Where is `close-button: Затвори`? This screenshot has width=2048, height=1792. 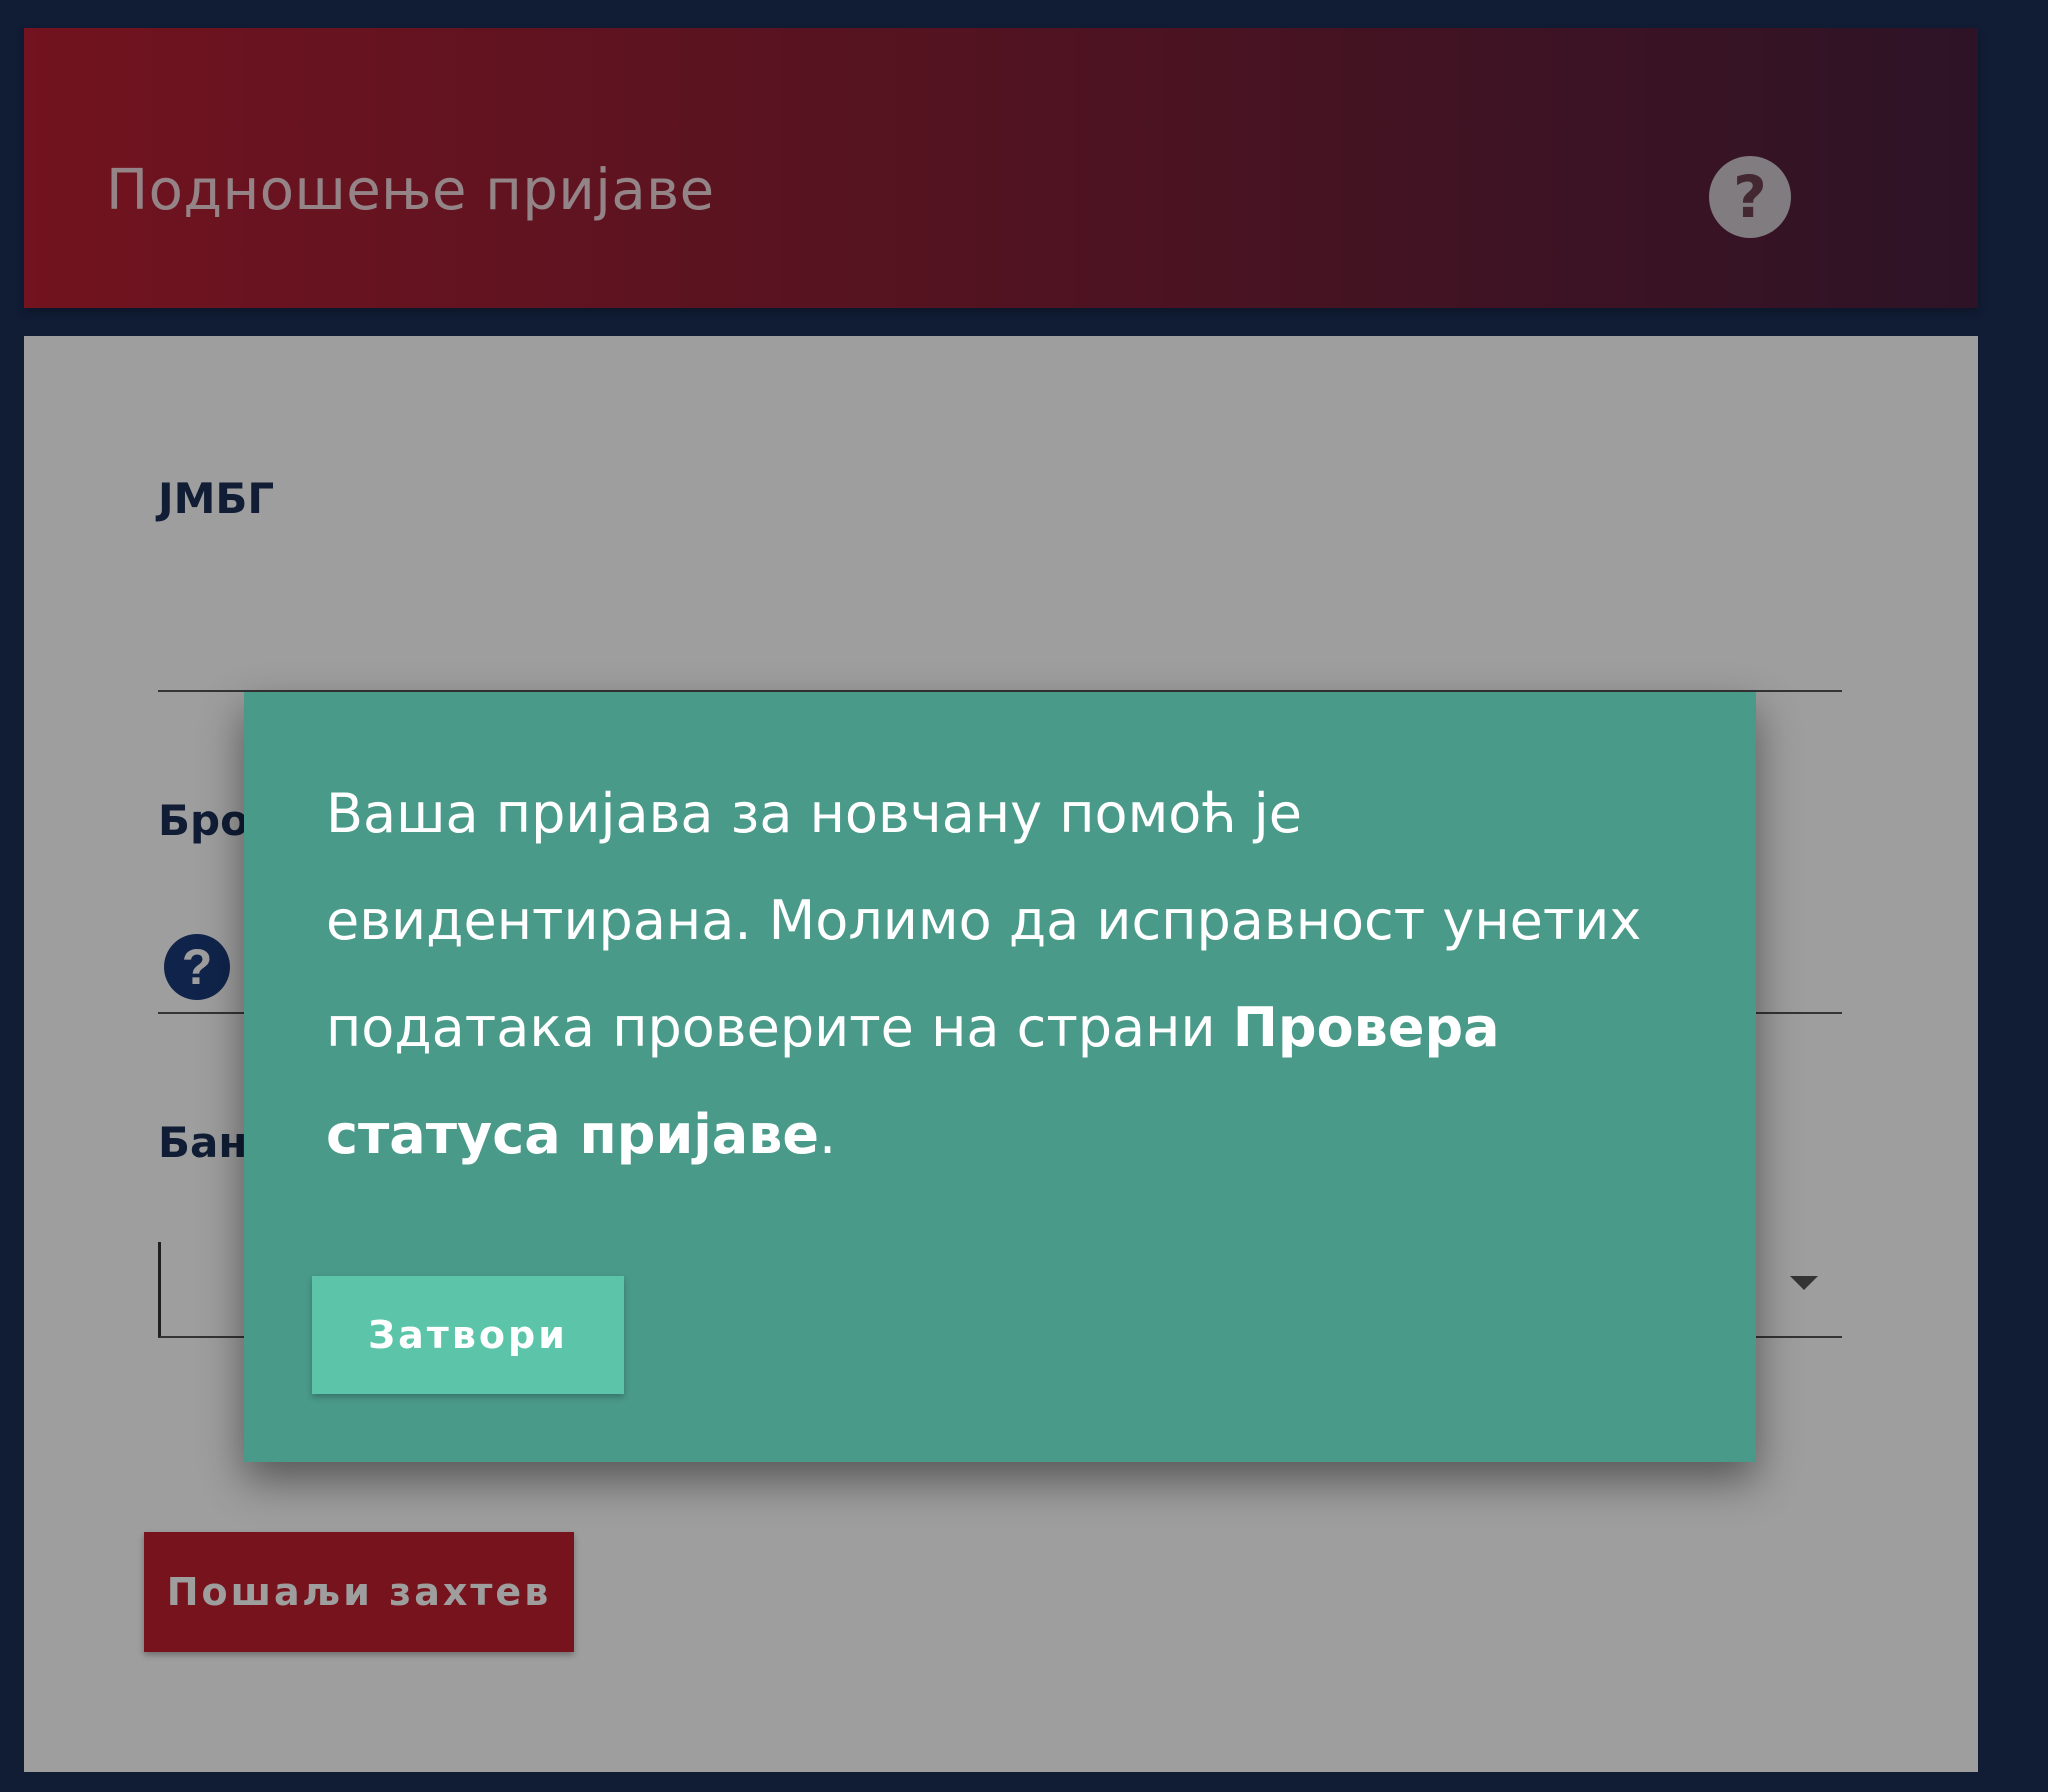
close-button: Затвори is located at coordinates (468, 1335).